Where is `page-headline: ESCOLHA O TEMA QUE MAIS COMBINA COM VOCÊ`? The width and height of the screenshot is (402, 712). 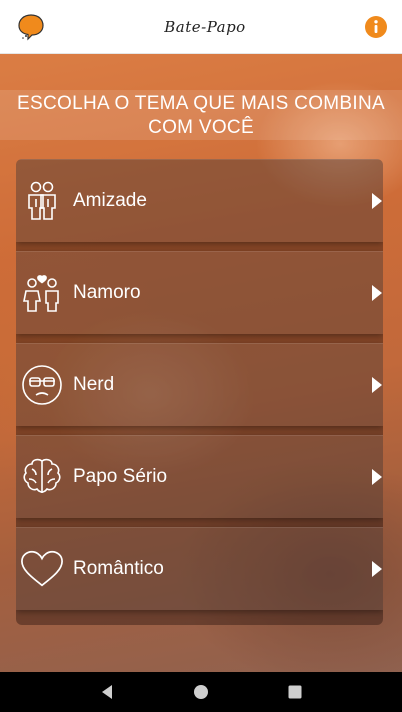 page-headline: ESCOLHA O TEMA QUE MAIS COMBINA COM VOCÊ is located at coordinates (201, 115).